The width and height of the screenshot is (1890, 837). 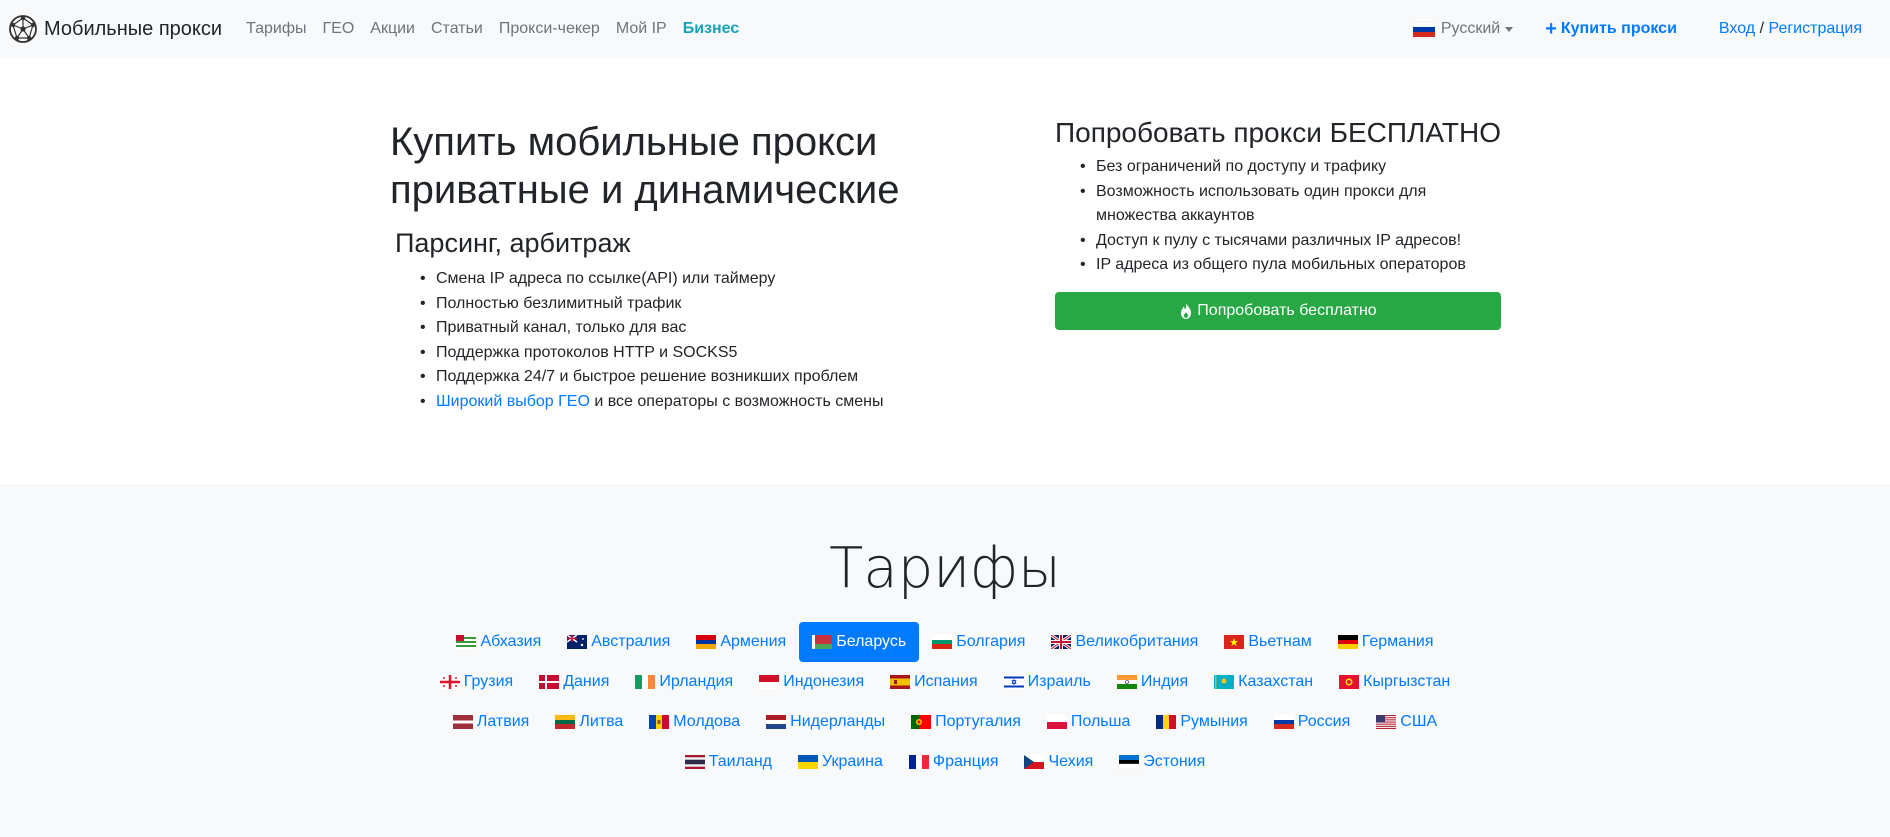 What do you see at coordinates (491, 722) in the screenshot?
I see `country-tab: Латвия` at bounding box center [491, 722].